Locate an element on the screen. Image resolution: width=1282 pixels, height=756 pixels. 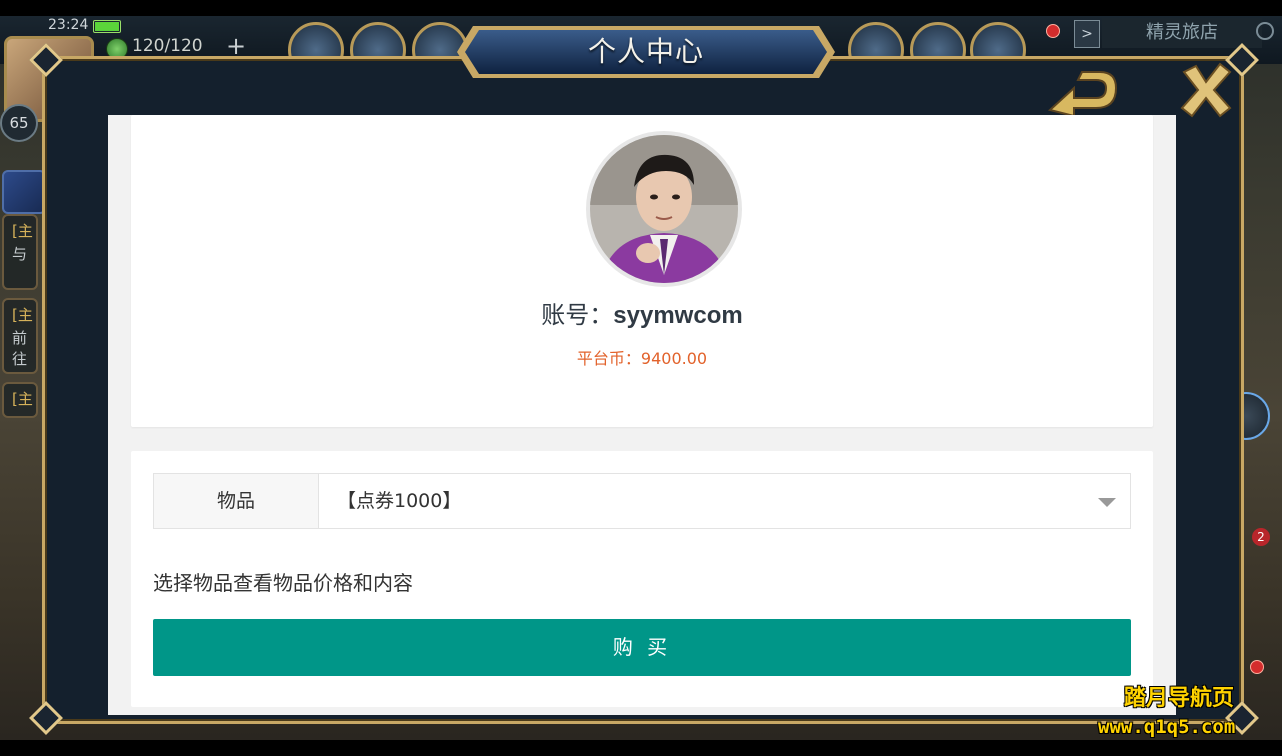
account-value: syymwcom is located at coordinates (678, 315).